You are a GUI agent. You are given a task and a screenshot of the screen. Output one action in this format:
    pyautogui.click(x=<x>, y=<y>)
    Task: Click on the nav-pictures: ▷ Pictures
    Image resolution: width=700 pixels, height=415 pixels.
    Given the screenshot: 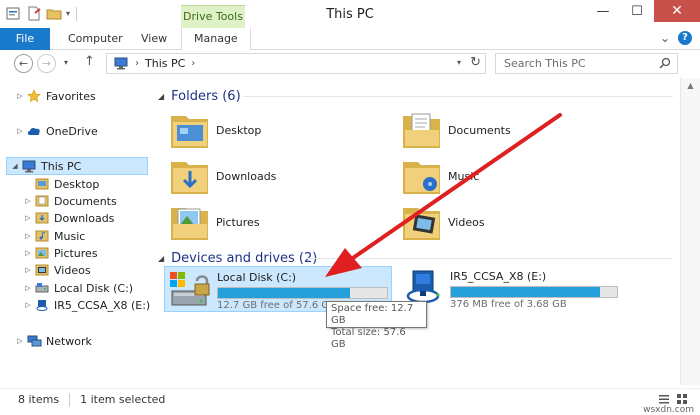 What is the action you would take?
    pyautogui.click(x=60, y=253)
    